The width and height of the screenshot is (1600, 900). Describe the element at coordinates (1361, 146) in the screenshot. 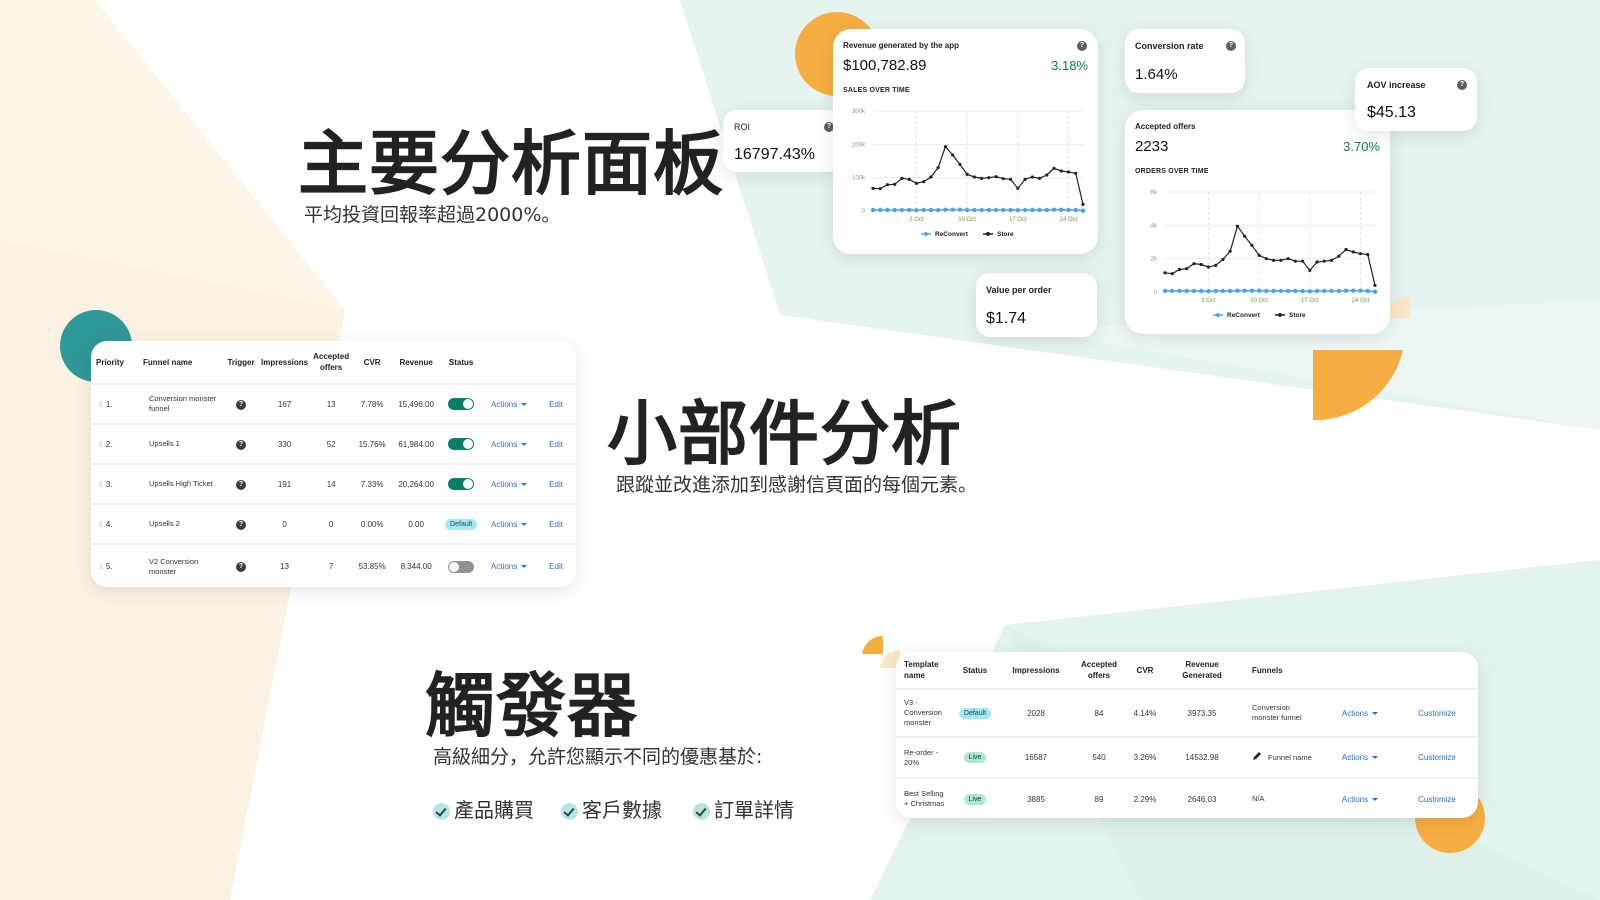

I see `accepted-offers-change: 3.70%` at that location.